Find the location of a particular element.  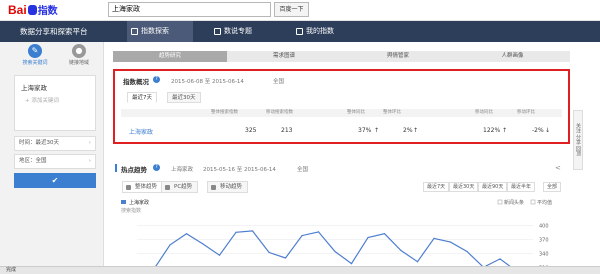

trend-date: 2015-05-16 至 2015-06-14 is located at coordinates (239, 170).